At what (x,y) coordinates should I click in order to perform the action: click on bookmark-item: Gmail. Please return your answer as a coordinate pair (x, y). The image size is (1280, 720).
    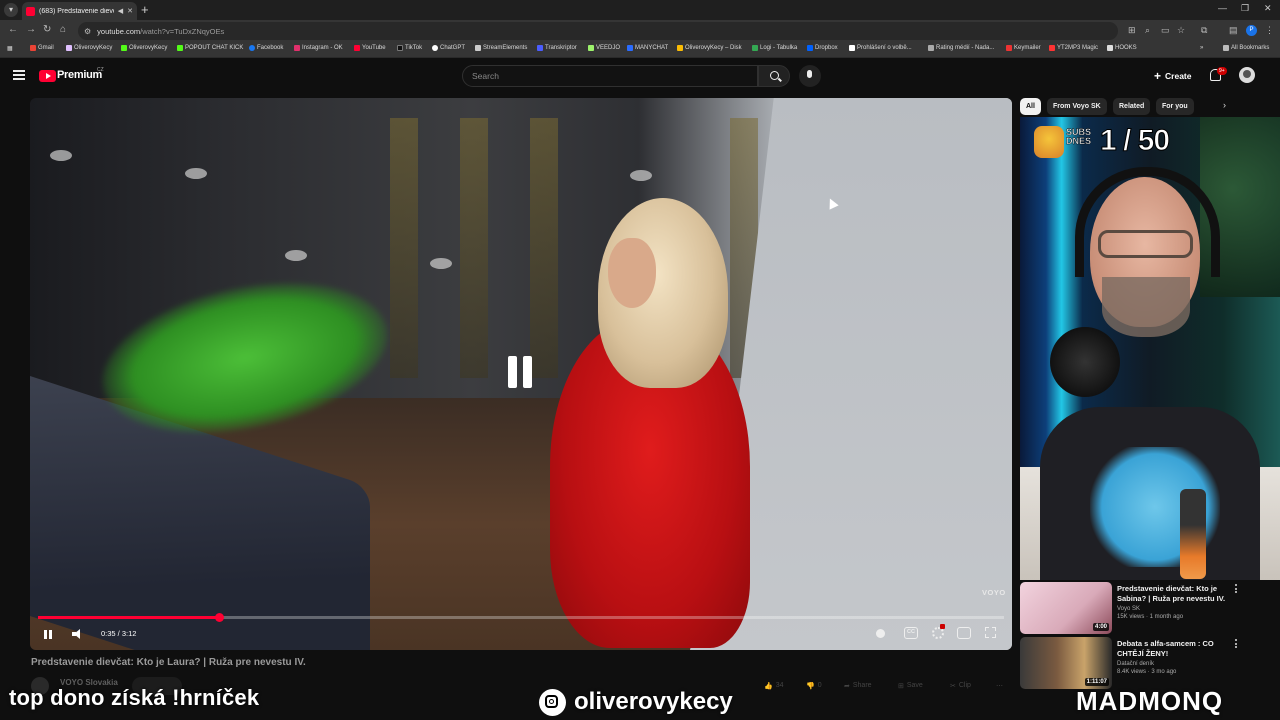
    Looking at the image, I should click on (42, 48).